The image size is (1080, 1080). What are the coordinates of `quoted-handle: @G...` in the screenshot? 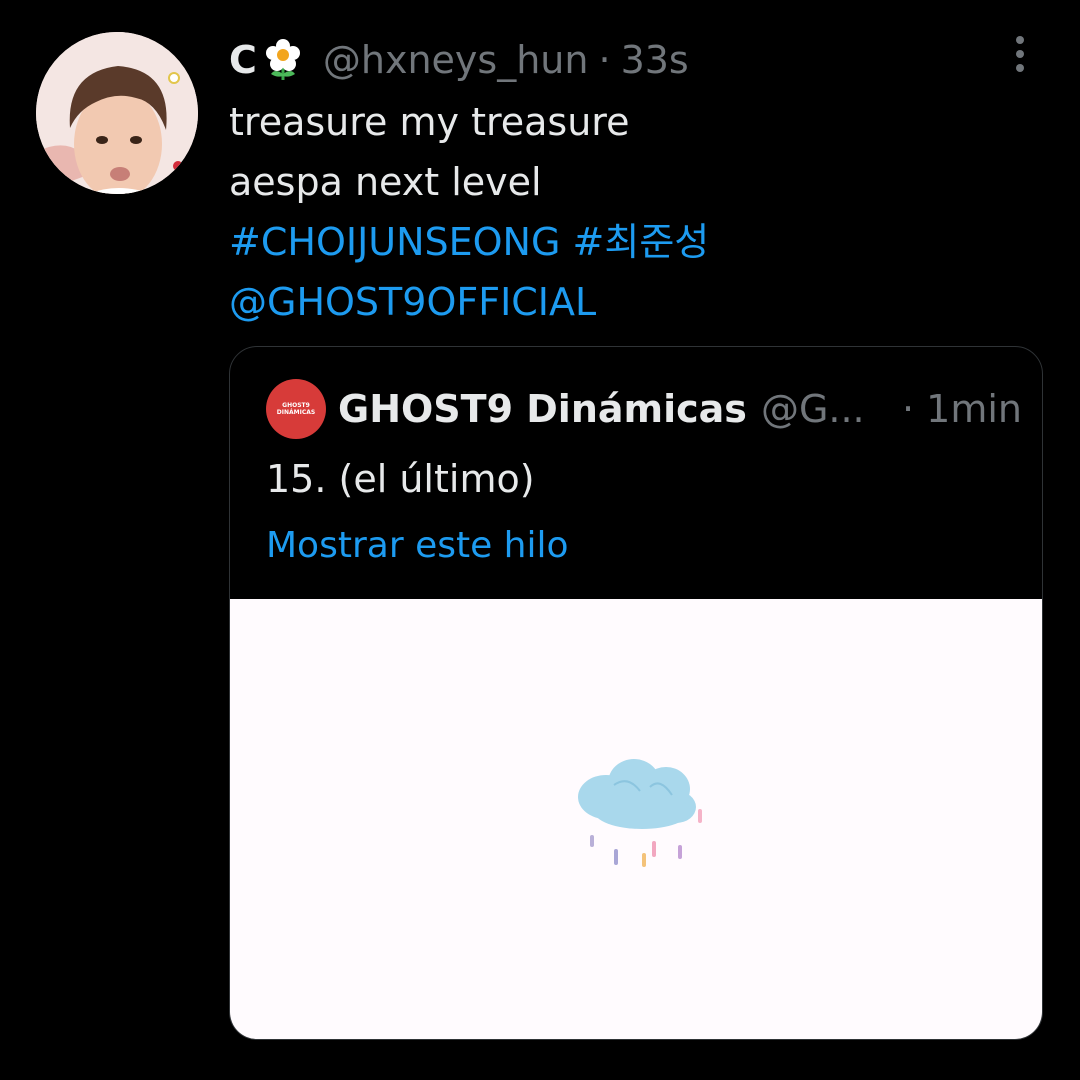 It's located at (813, 409).